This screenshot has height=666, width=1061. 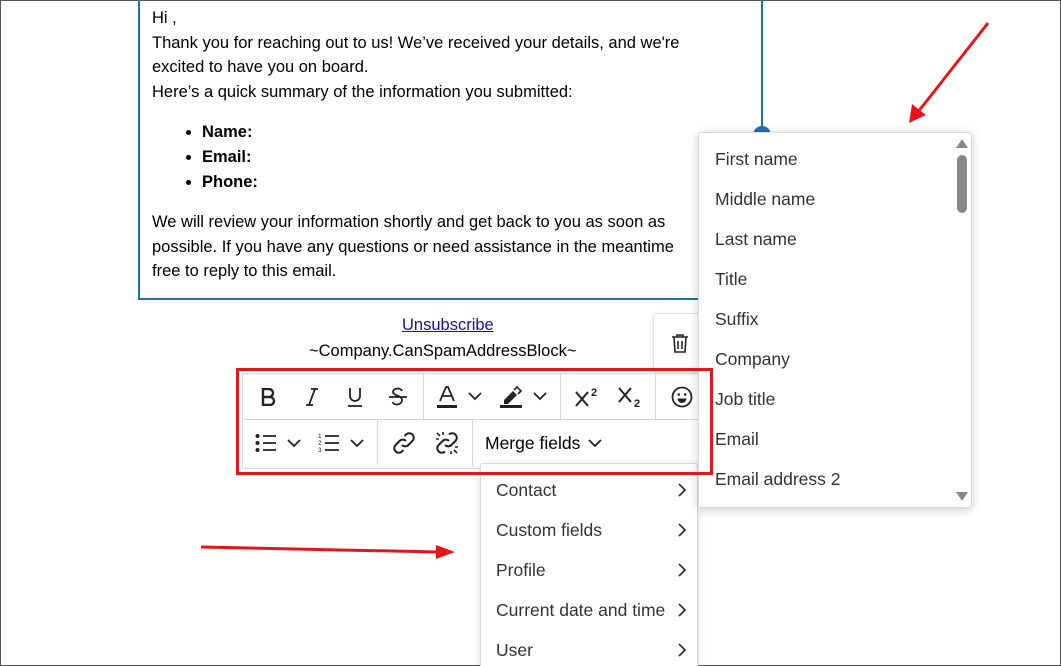 I want to click on trash-icon, so click(x=680, y=343).